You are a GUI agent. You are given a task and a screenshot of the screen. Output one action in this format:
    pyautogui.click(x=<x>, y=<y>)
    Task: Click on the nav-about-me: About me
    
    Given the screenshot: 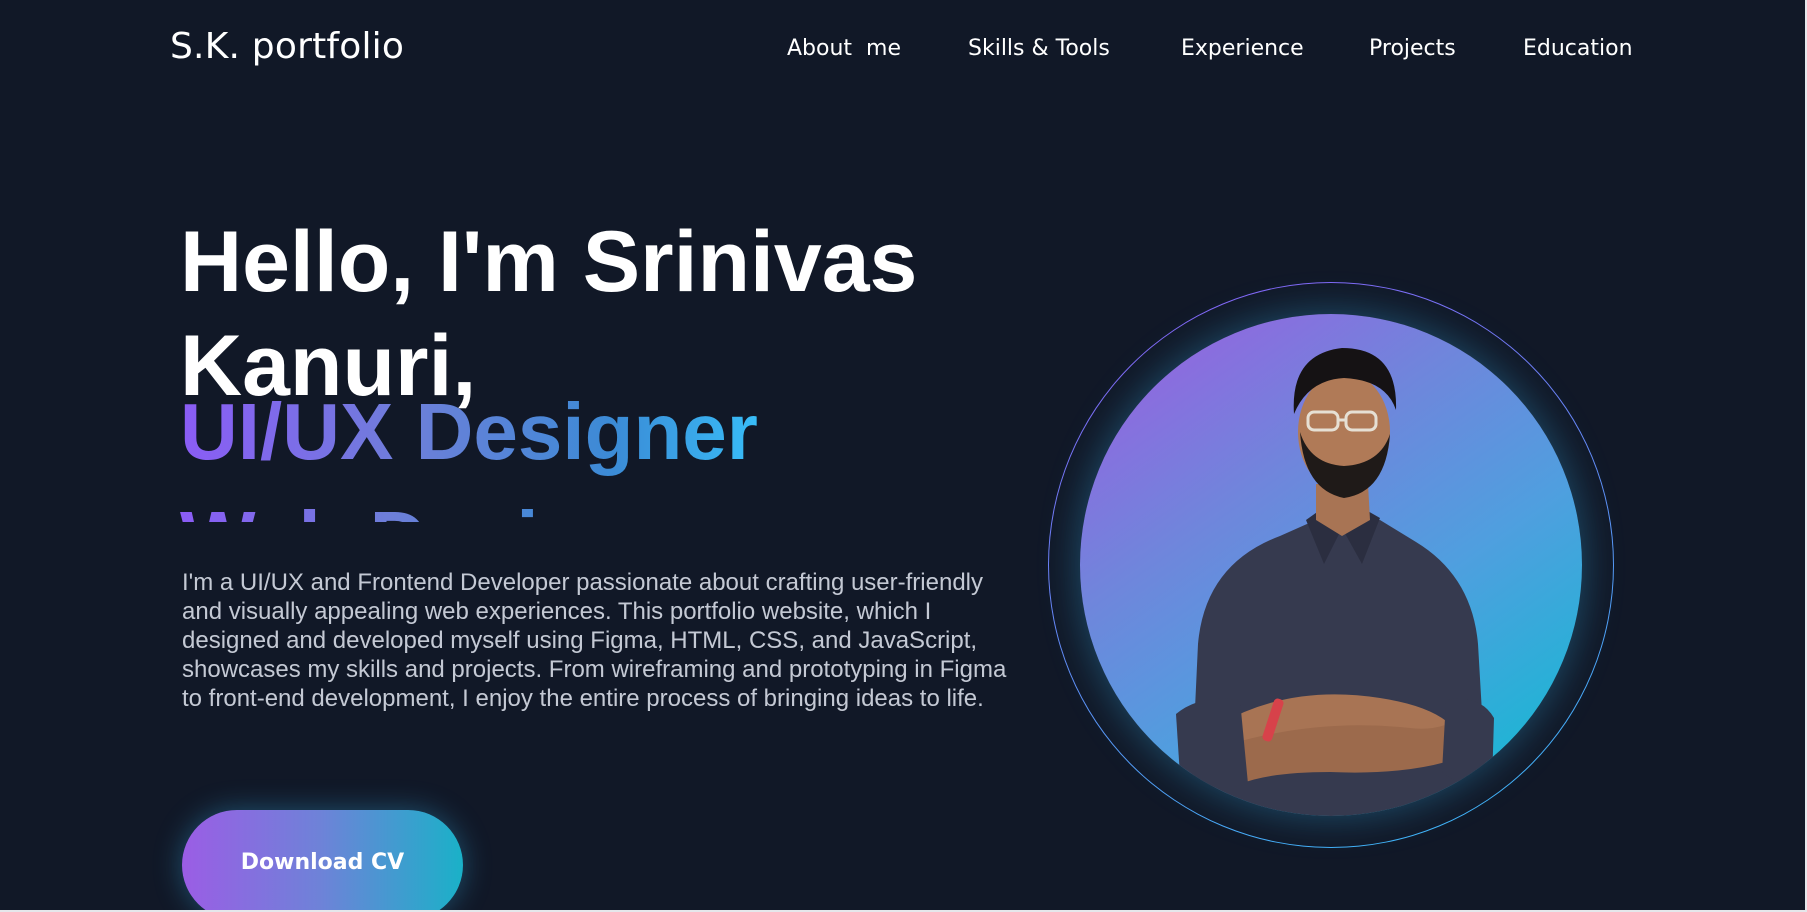 What is the action you would take?
    pyautogui.click(x=844, y=48)
    